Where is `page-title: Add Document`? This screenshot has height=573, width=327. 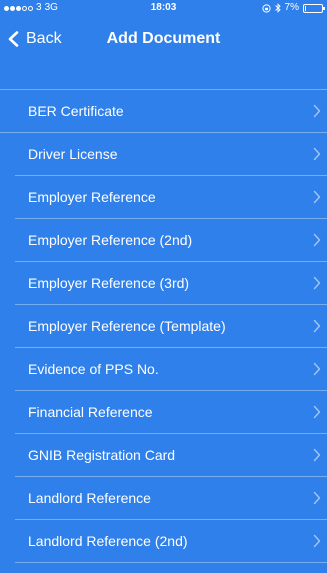
page-title: Add Document is located at coordinates (163, 38).